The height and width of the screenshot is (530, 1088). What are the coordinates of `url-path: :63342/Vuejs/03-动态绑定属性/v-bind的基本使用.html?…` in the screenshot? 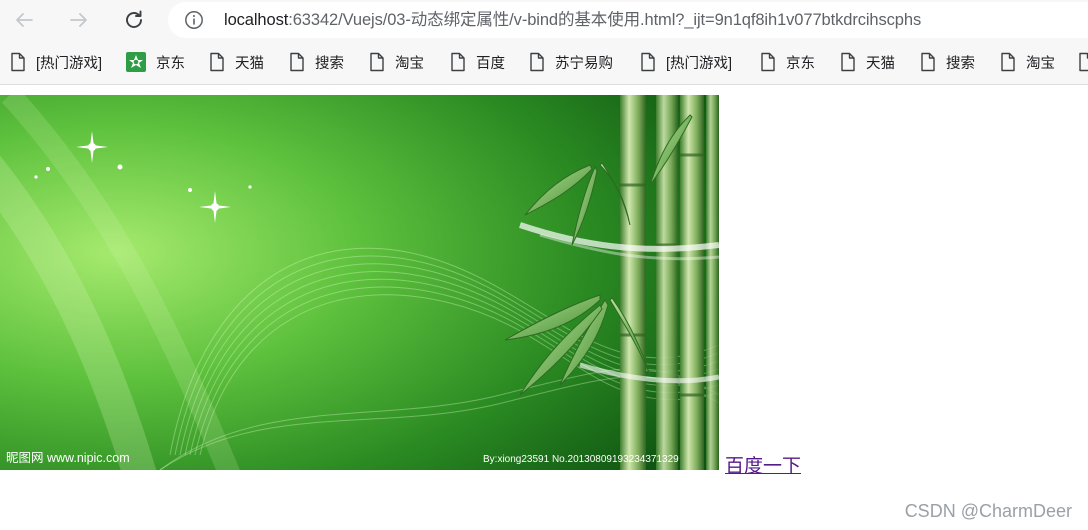 It's located at (605, 20).